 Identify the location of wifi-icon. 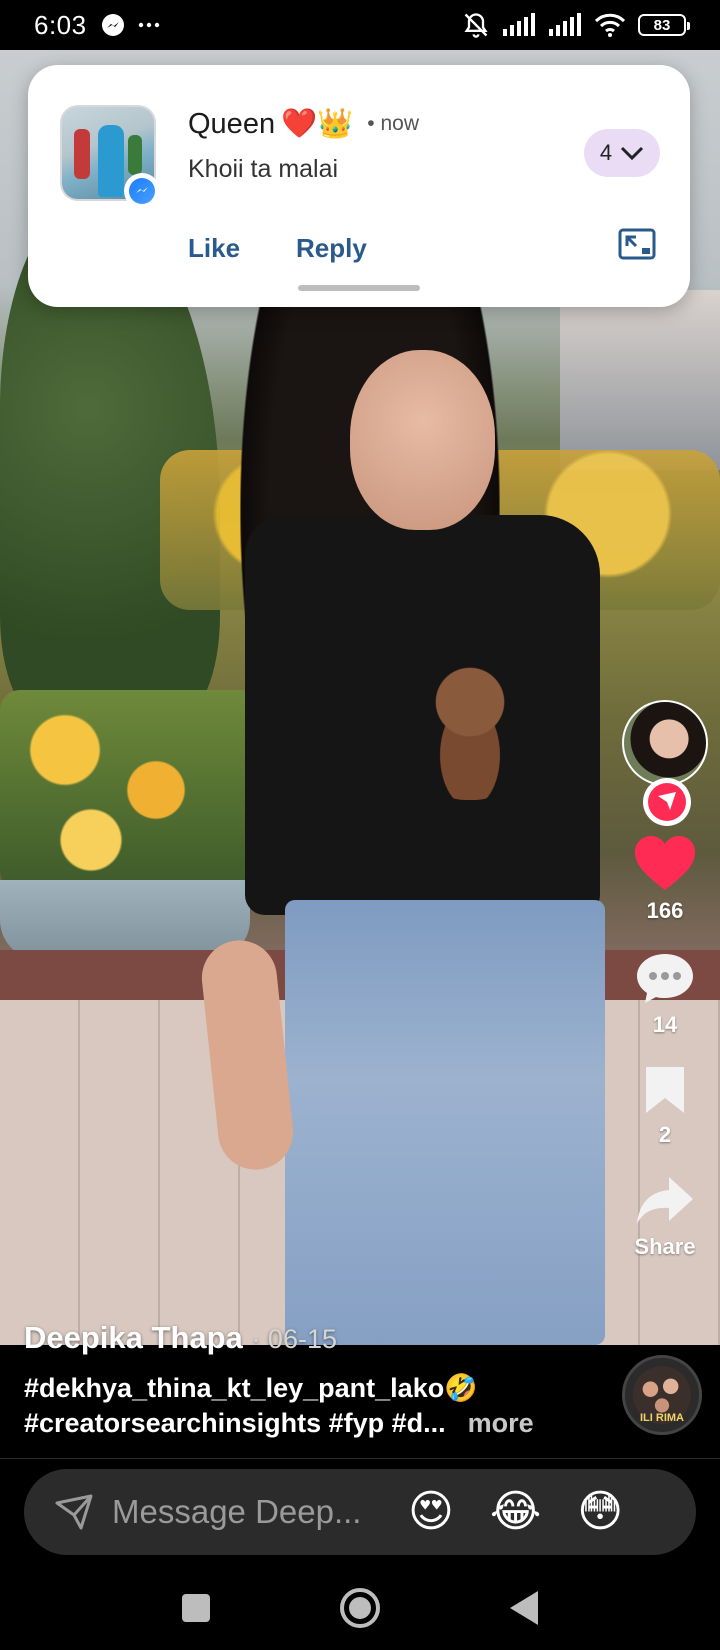
(610, 25).